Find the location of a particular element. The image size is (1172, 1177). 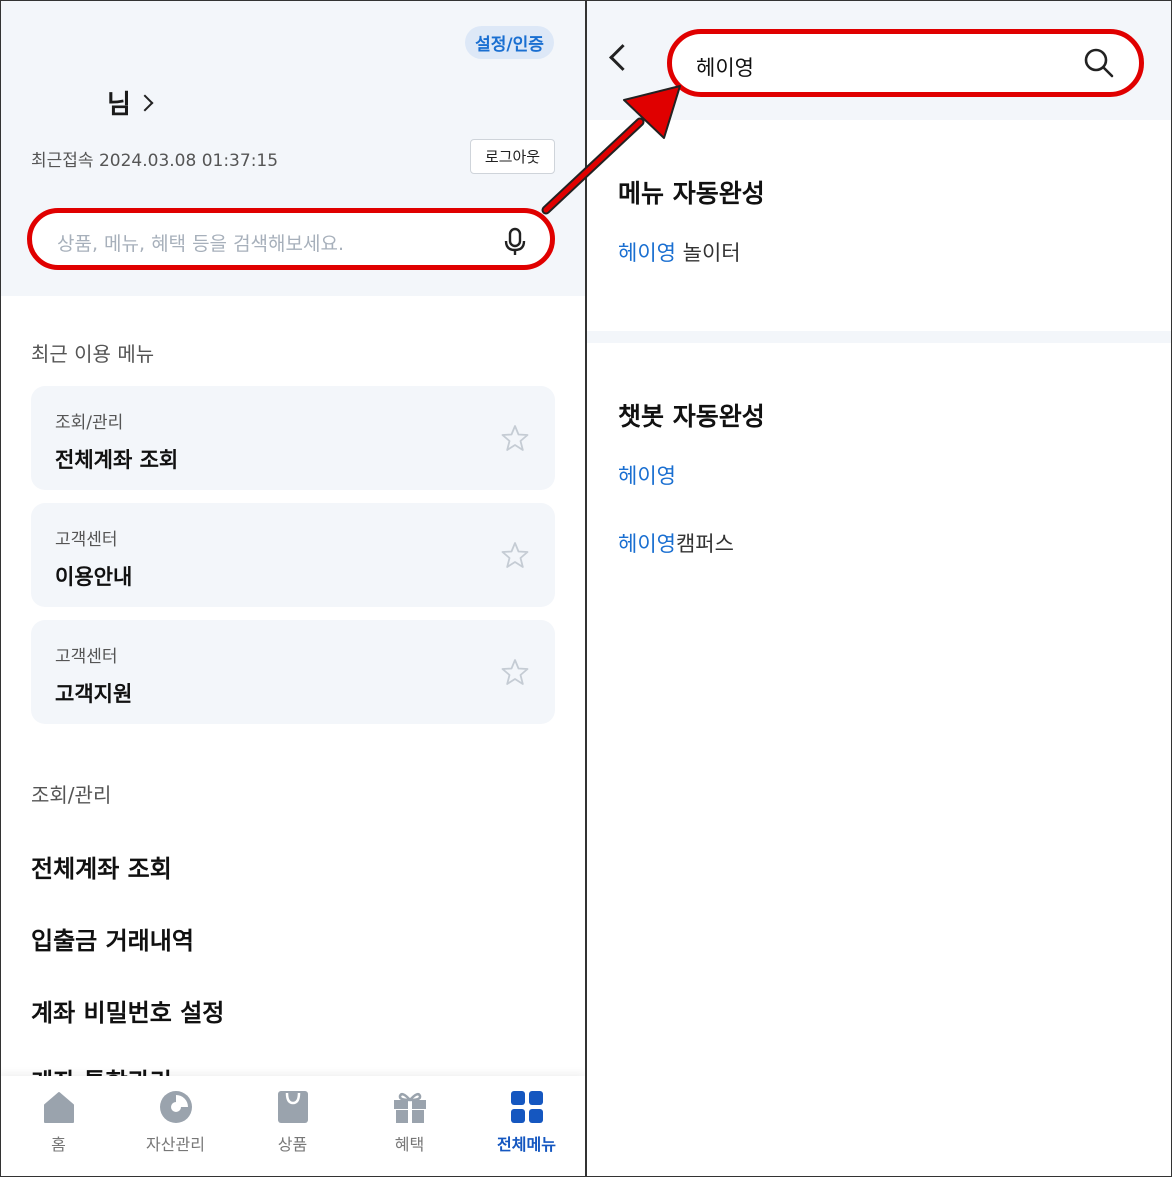

user-name-label: 님 is located at coordinates (119, 105).